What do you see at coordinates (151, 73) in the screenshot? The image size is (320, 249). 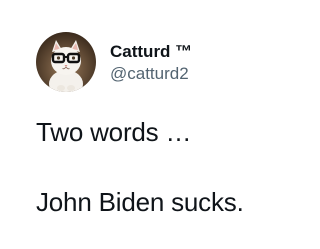 I see `author-handle: @catturd2` at bounding box center [151, 73].